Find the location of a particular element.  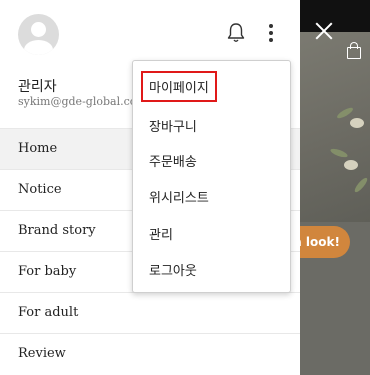

backdrop-banner-image is located at coordinates (335, 127).